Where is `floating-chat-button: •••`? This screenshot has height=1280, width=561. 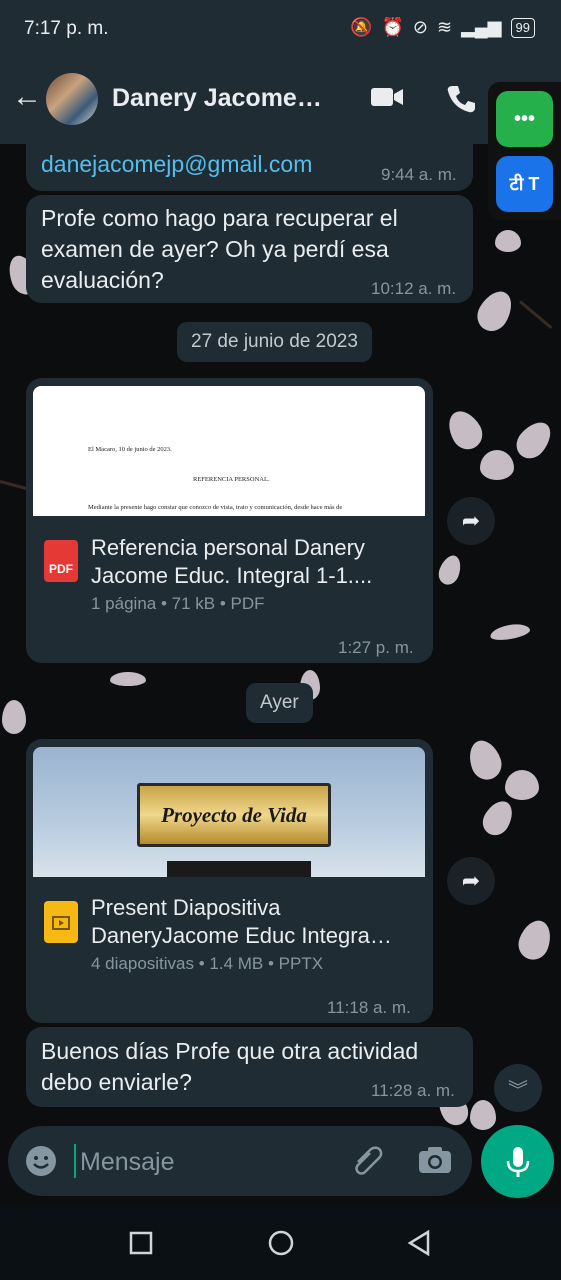
floating-chat-button: ••• is located at coordinates (524, 119).